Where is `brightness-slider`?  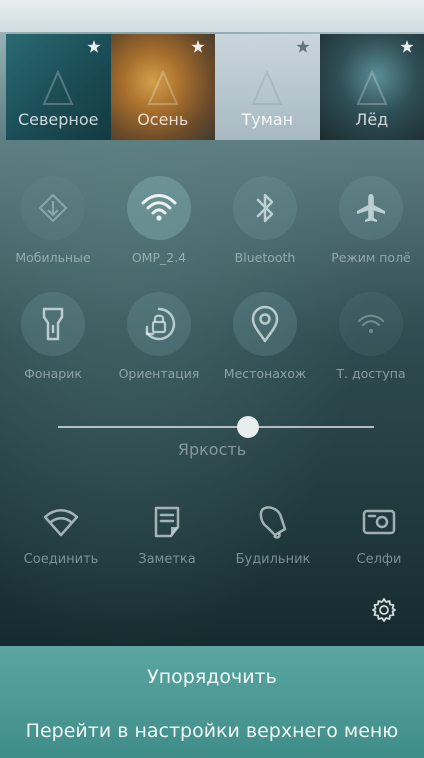
brightness-slider is located at coordinates (216, 427).